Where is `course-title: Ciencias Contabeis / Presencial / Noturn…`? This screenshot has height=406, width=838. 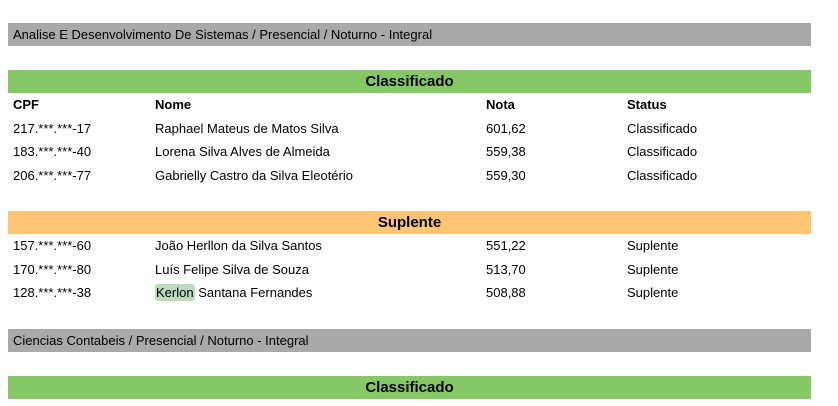 course-title: Ciencias Contabeis / Presencial / Noturn… is located at coordinates (409, 340).